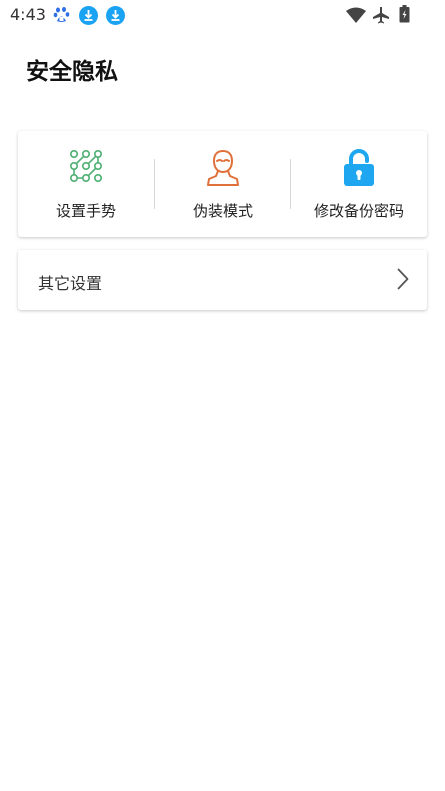 The height and width of the screenshot is (791, 445). What do you see at coordinates (356, 15) in the screenshot?
I see `wifi-icon` at bounding box center [356, 15].